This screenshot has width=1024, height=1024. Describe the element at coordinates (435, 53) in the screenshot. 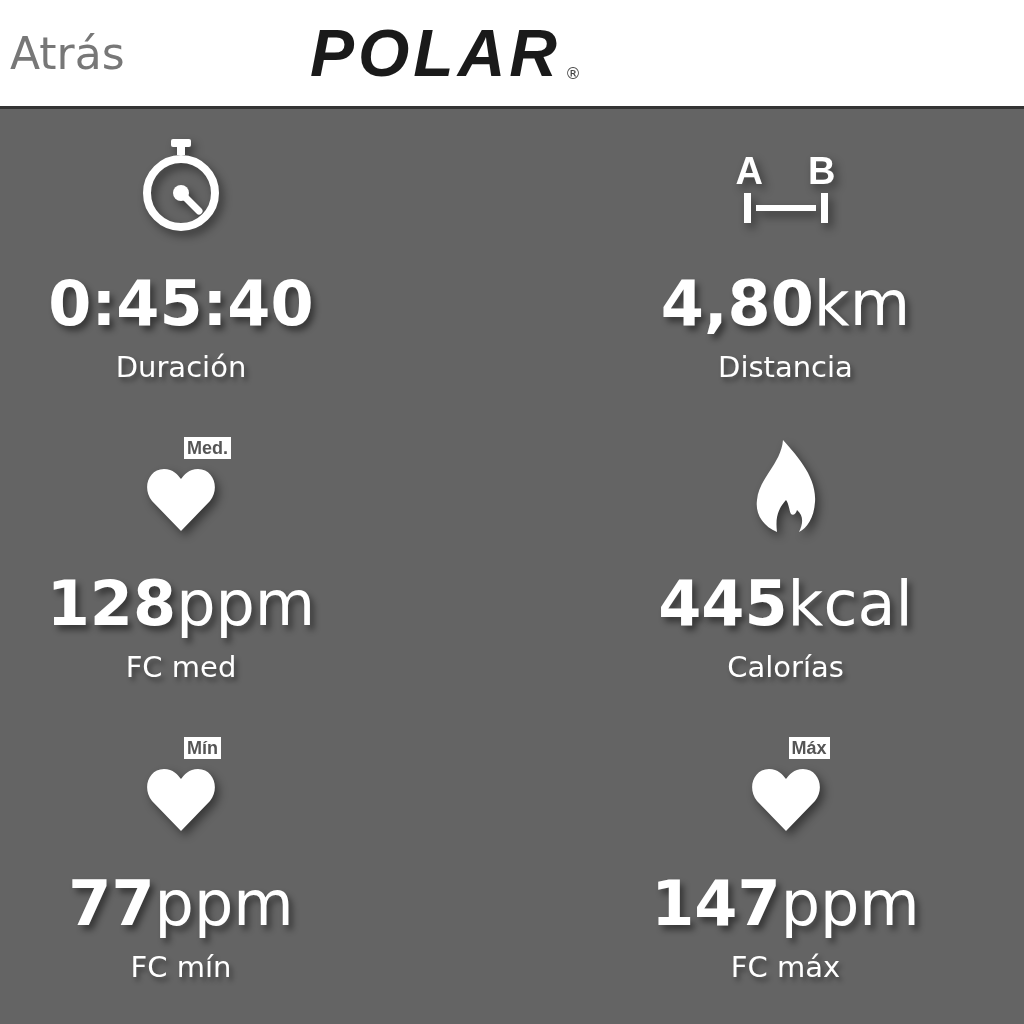

I see `logo: POLAR` at that location.